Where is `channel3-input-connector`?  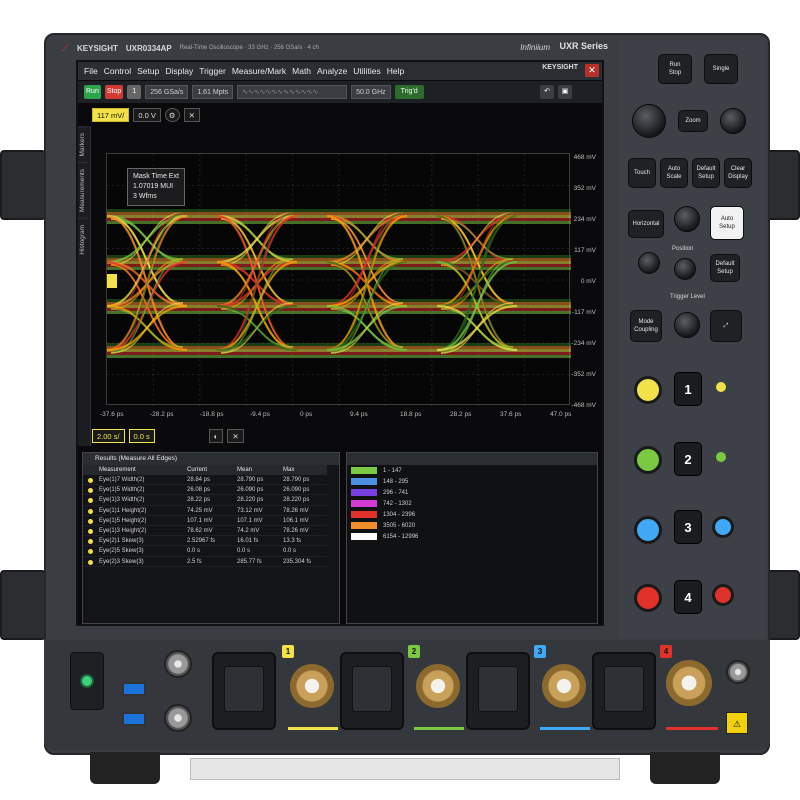
channel3-input-connector is located at coordinates (564, 686).